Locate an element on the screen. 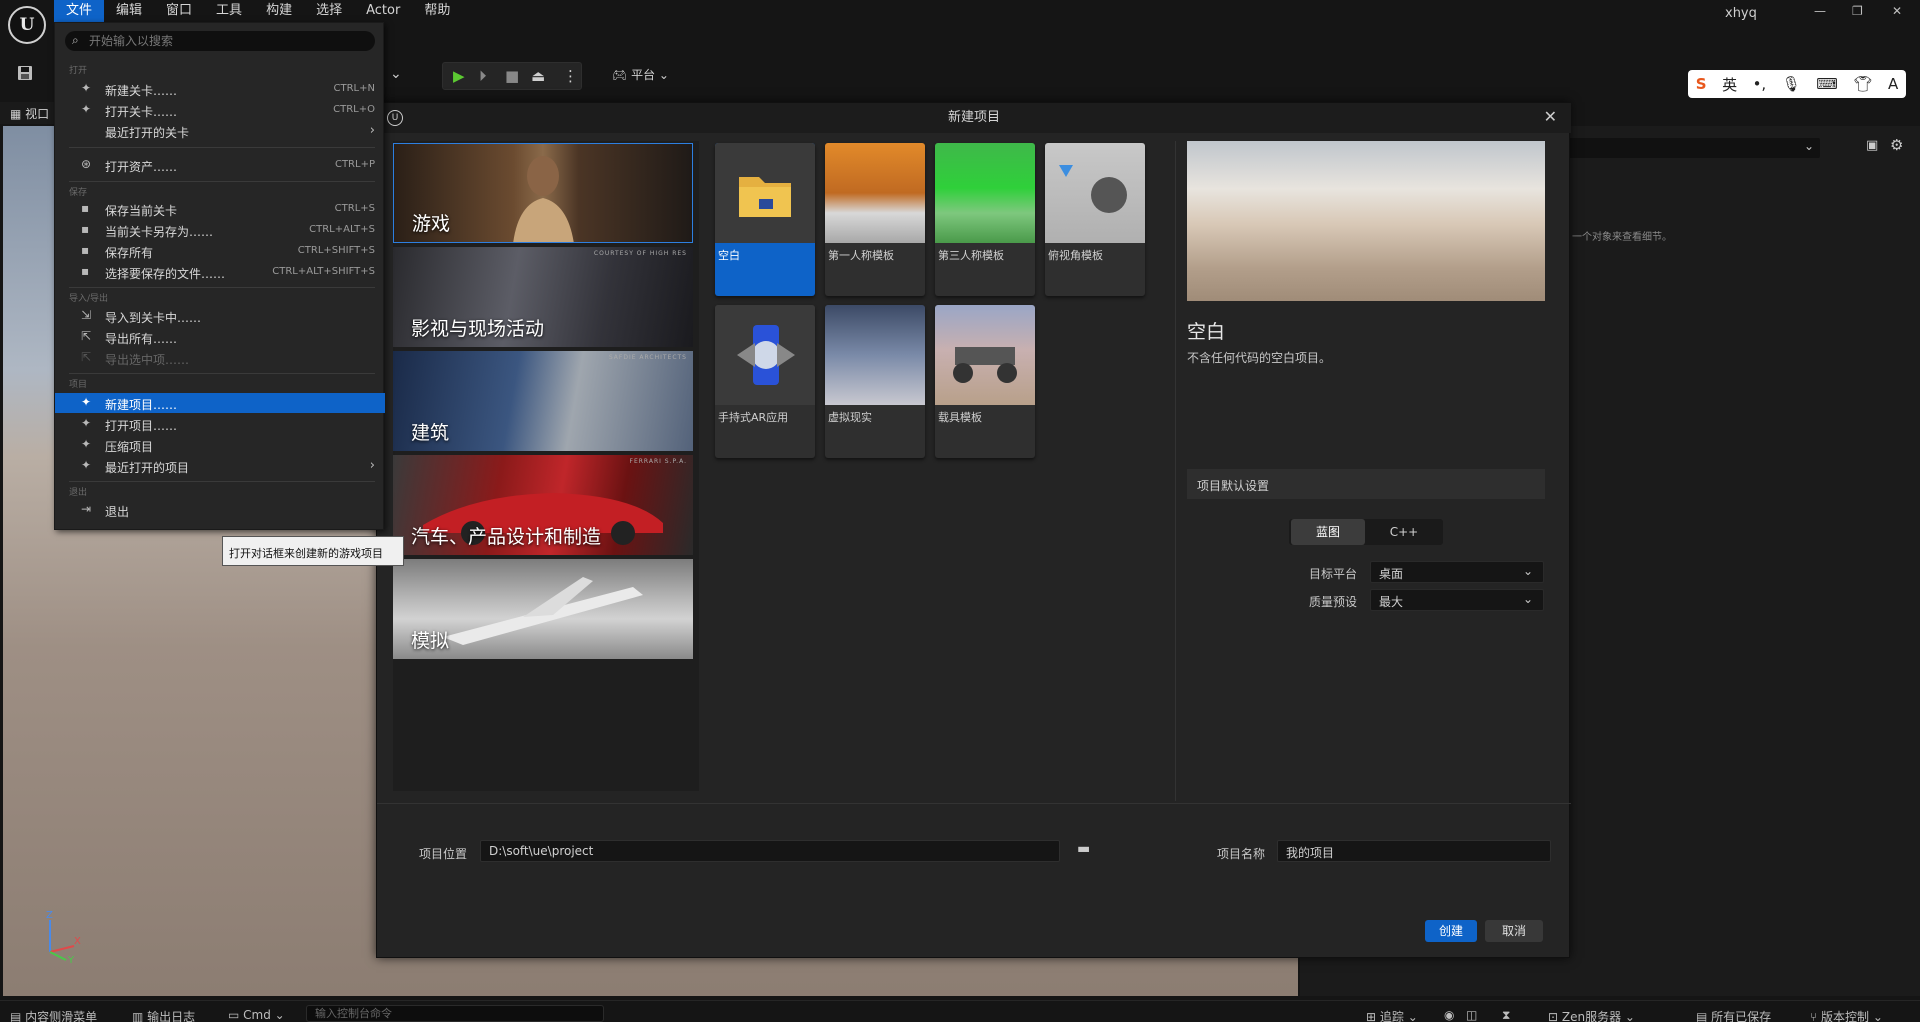 Image resolution: width=1920 pixels, height=1022 pixels. gear-icon: ⚙︎ is located at coordinates (1896, 145).